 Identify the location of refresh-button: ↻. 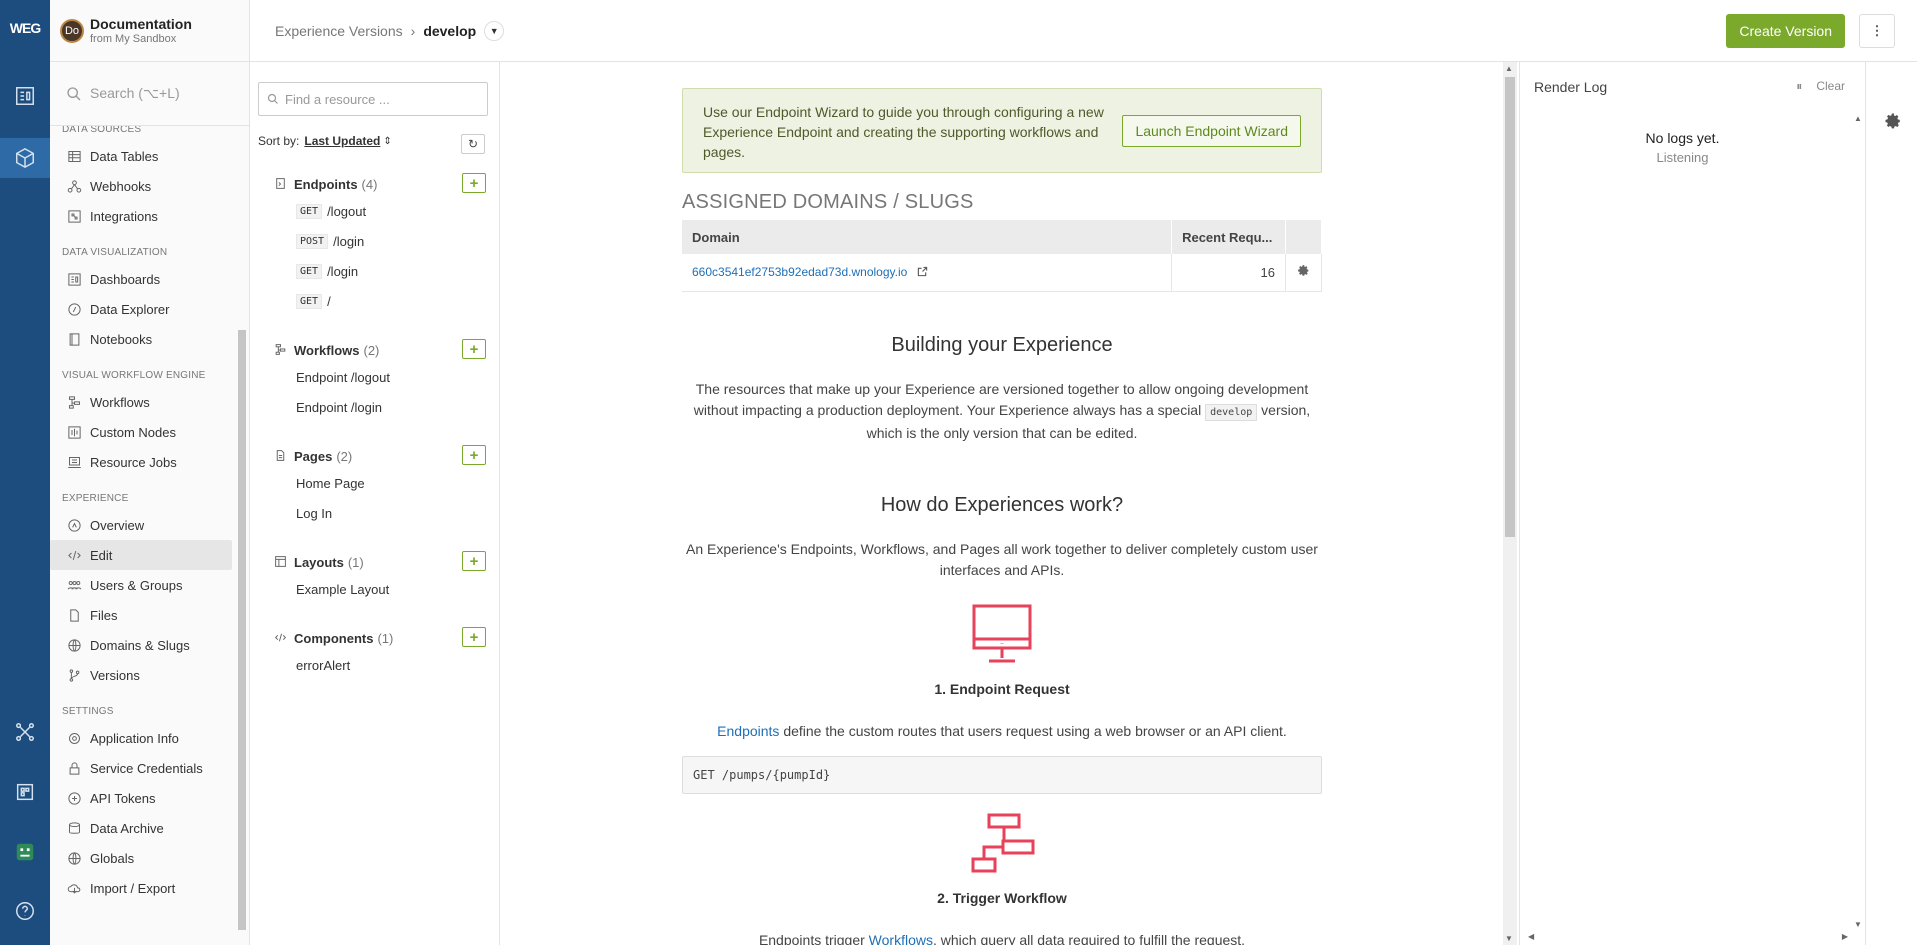
(473, 144).